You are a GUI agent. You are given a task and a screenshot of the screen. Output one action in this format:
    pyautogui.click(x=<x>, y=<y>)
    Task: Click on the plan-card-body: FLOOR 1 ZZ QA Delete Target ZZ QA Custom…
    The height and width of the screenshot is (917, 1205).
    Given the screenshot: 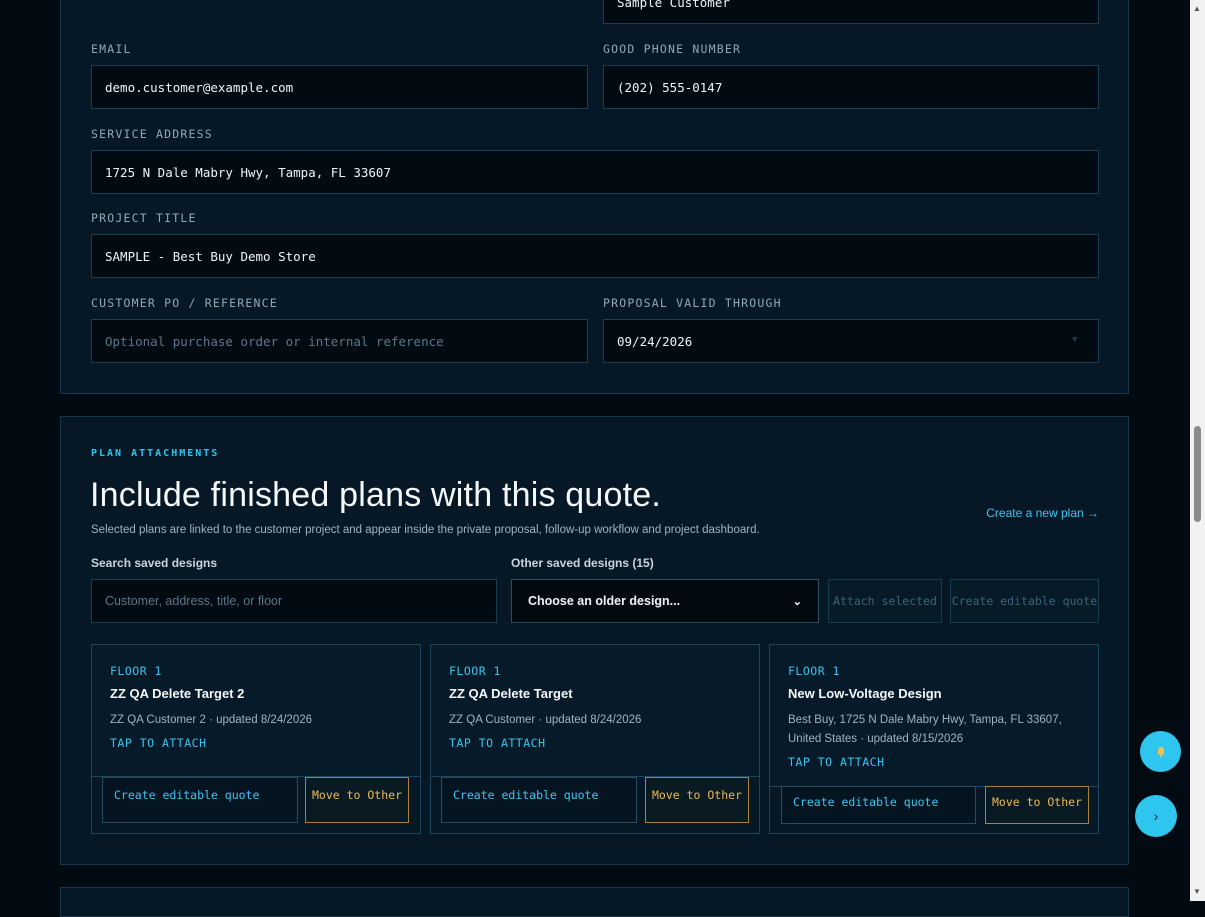 What is the action you would take?
    pyautogui.click(x=595, y=711)
    